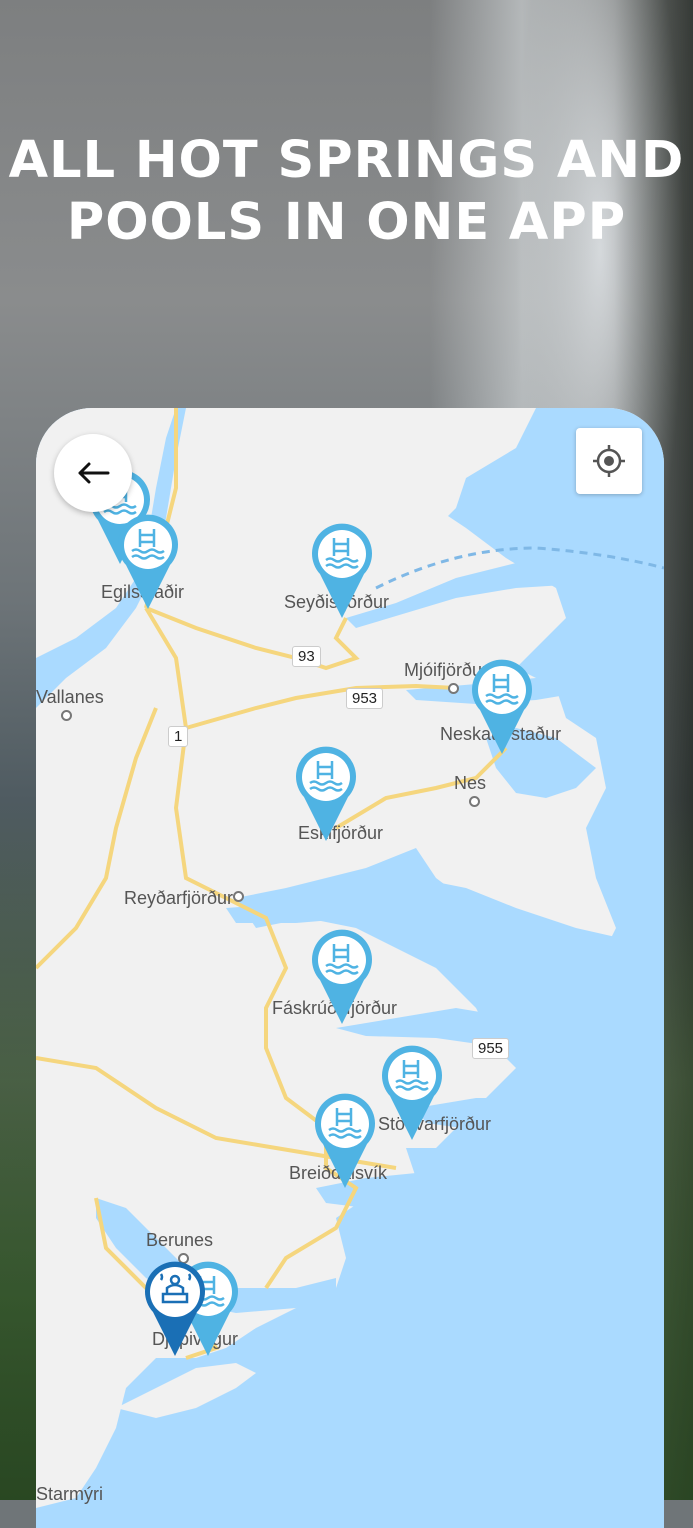 This screenshot has height=1528, width=693. Describe the element at coordinates (470, 783) in the screenshot. I see `place-nes: Nes` at that location.